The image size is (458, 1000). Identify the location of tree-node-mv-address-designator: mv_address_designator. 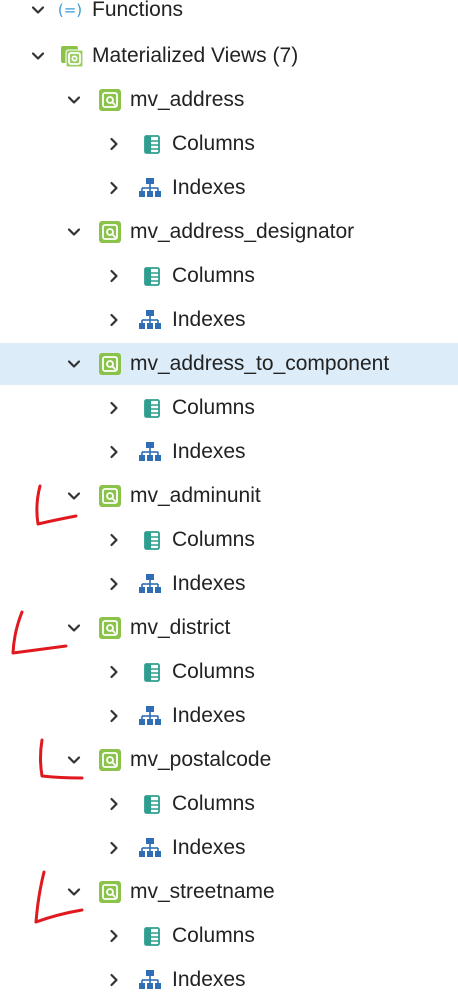
(229, 232).